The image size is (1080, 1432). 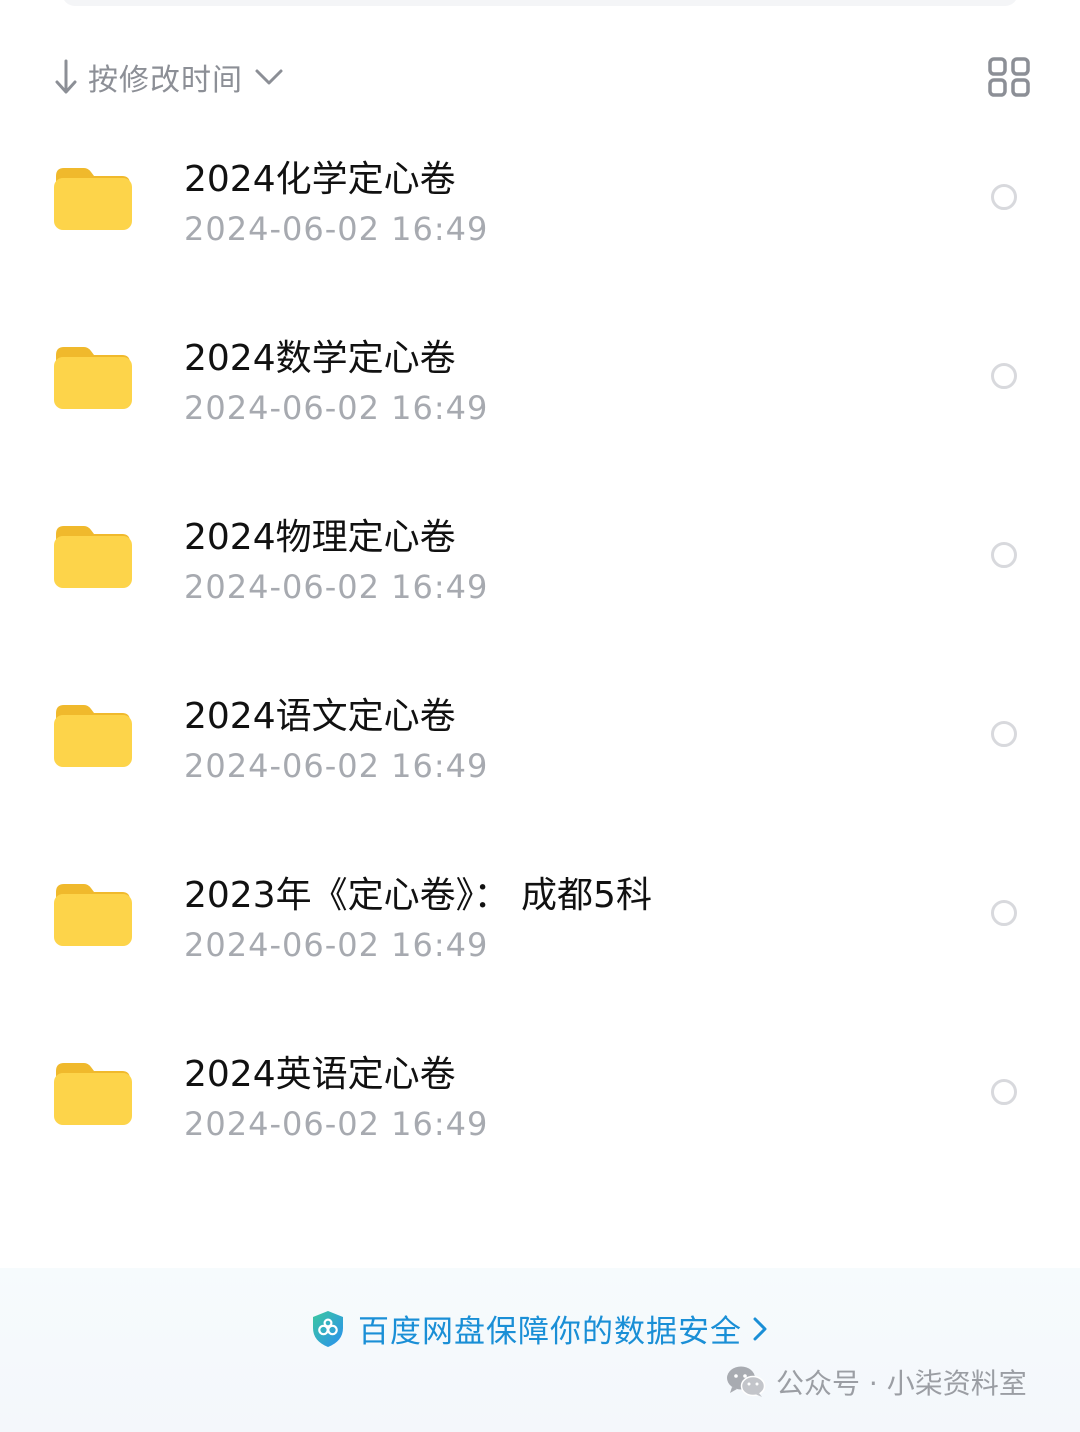 I want to click on security-link: 百度网盘保障你的数据安全, so click(x=540, y=1328).